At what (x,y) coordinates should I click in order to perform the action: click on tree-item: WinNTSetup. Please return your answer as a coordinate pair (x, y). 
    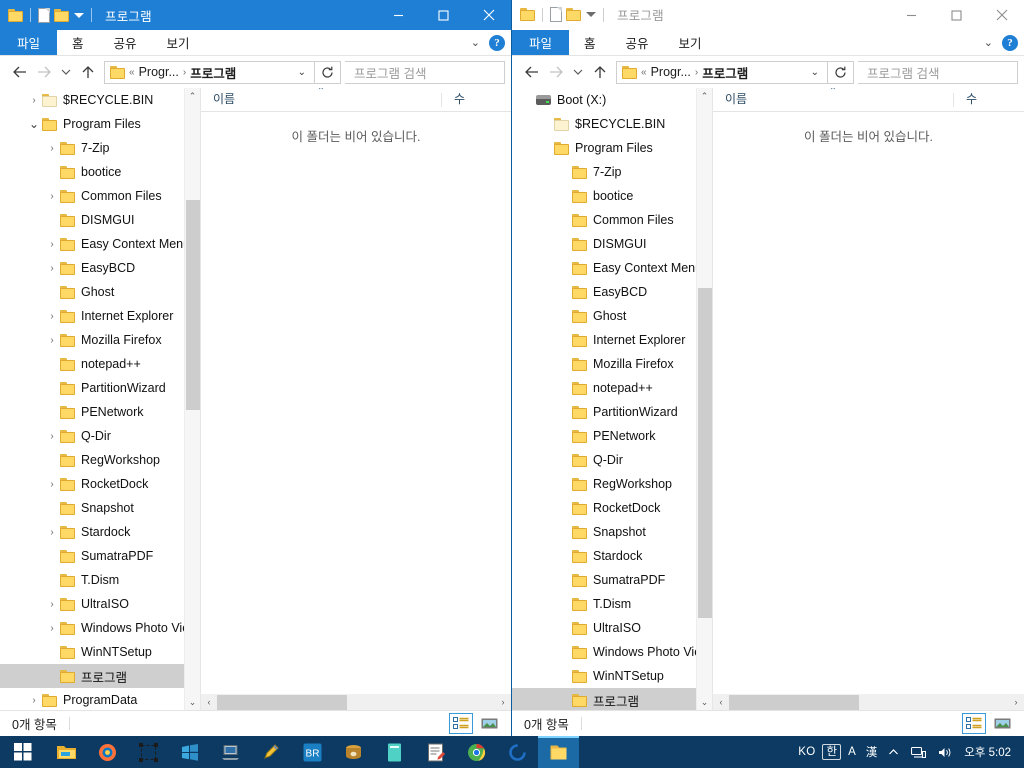
    Looking at the image, I should click on (92, 652).